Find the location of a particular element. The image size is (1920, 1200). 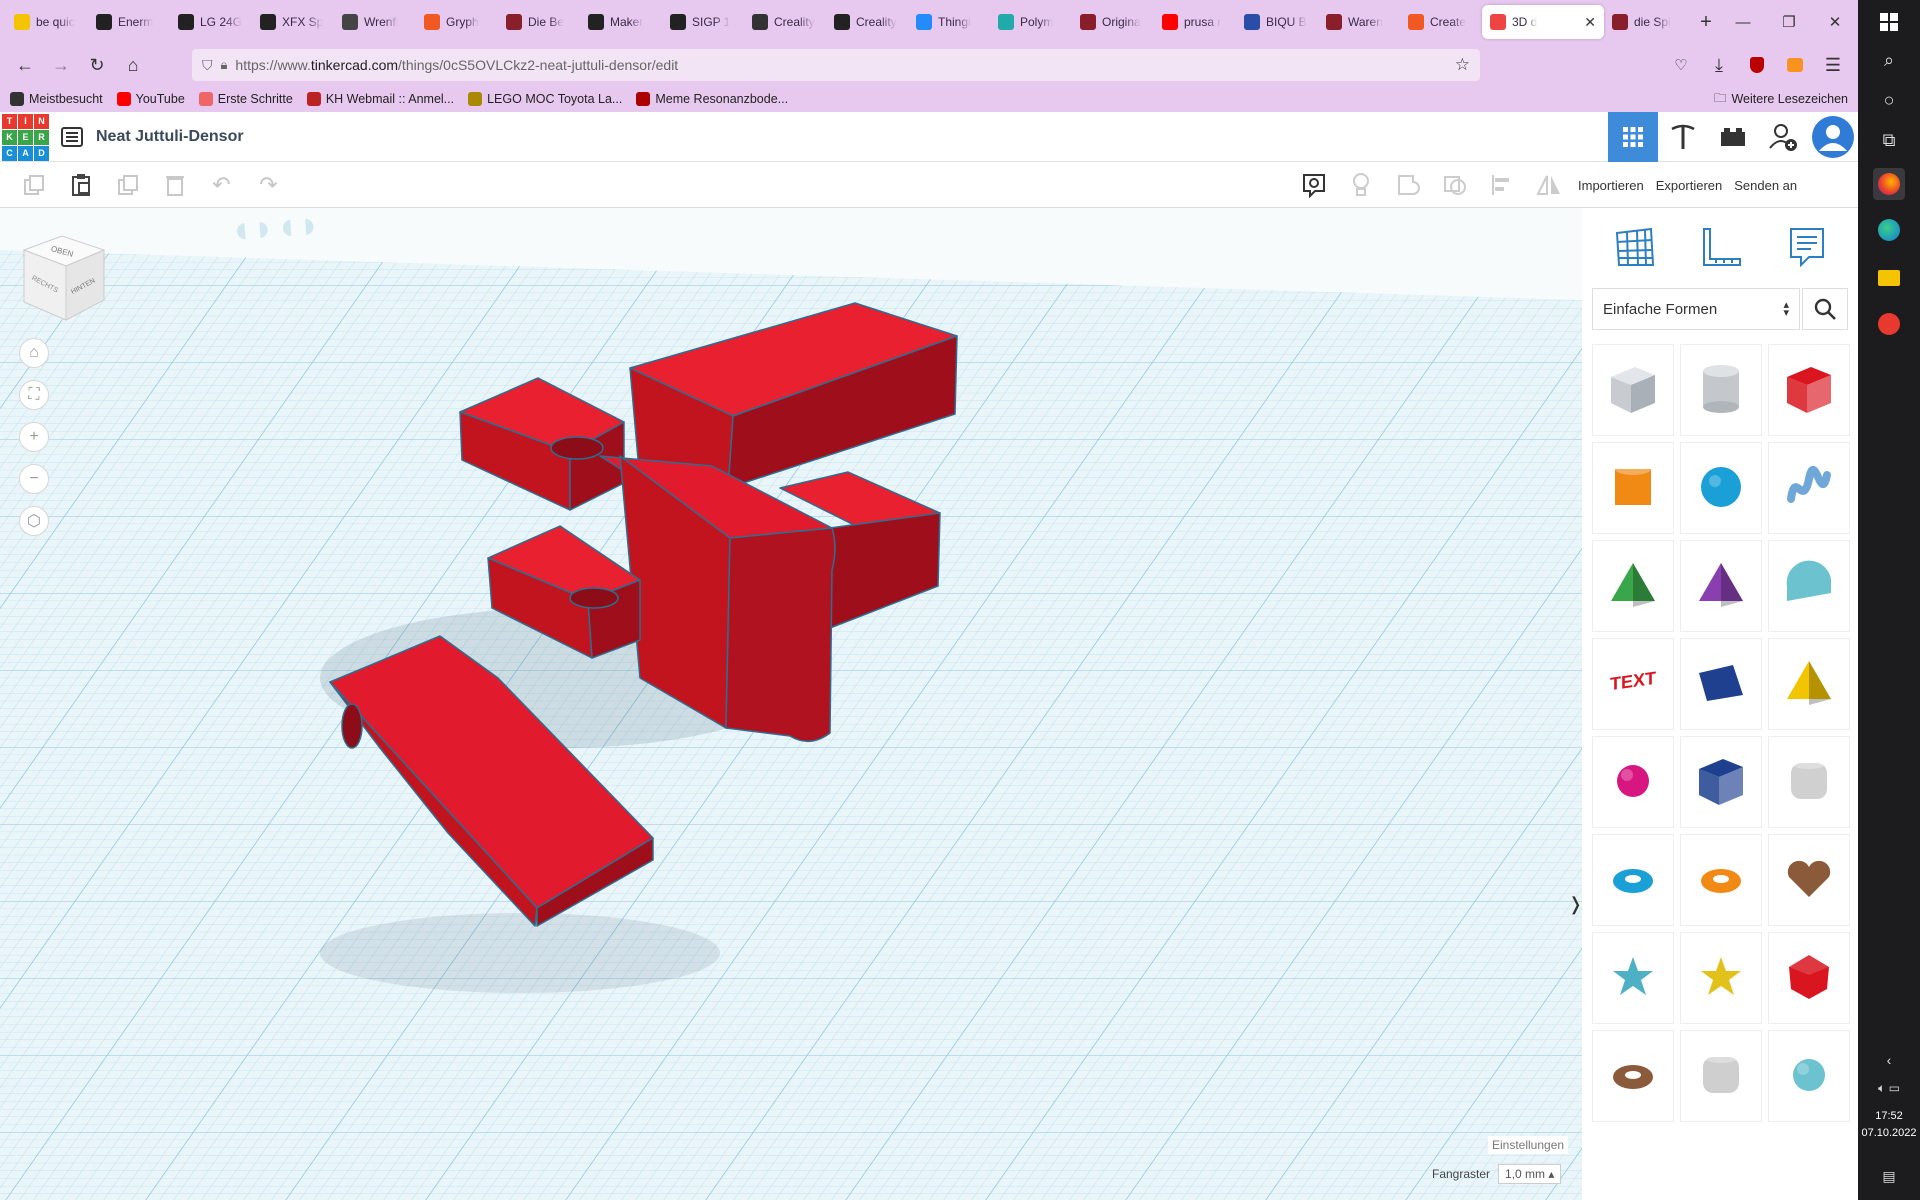

export-button: Exportieren is located at coordinates (1689, 185).